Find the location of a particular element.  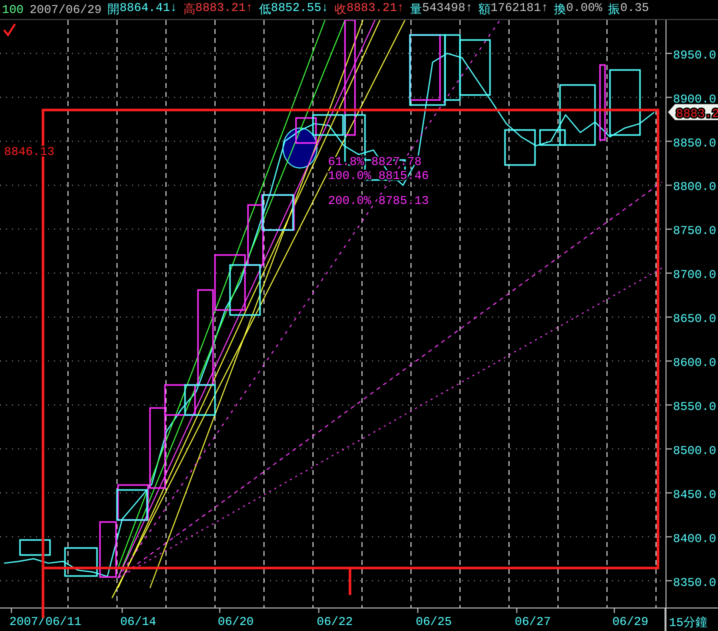

axis-label: 8800.0 is located at coordinates (694, 187).